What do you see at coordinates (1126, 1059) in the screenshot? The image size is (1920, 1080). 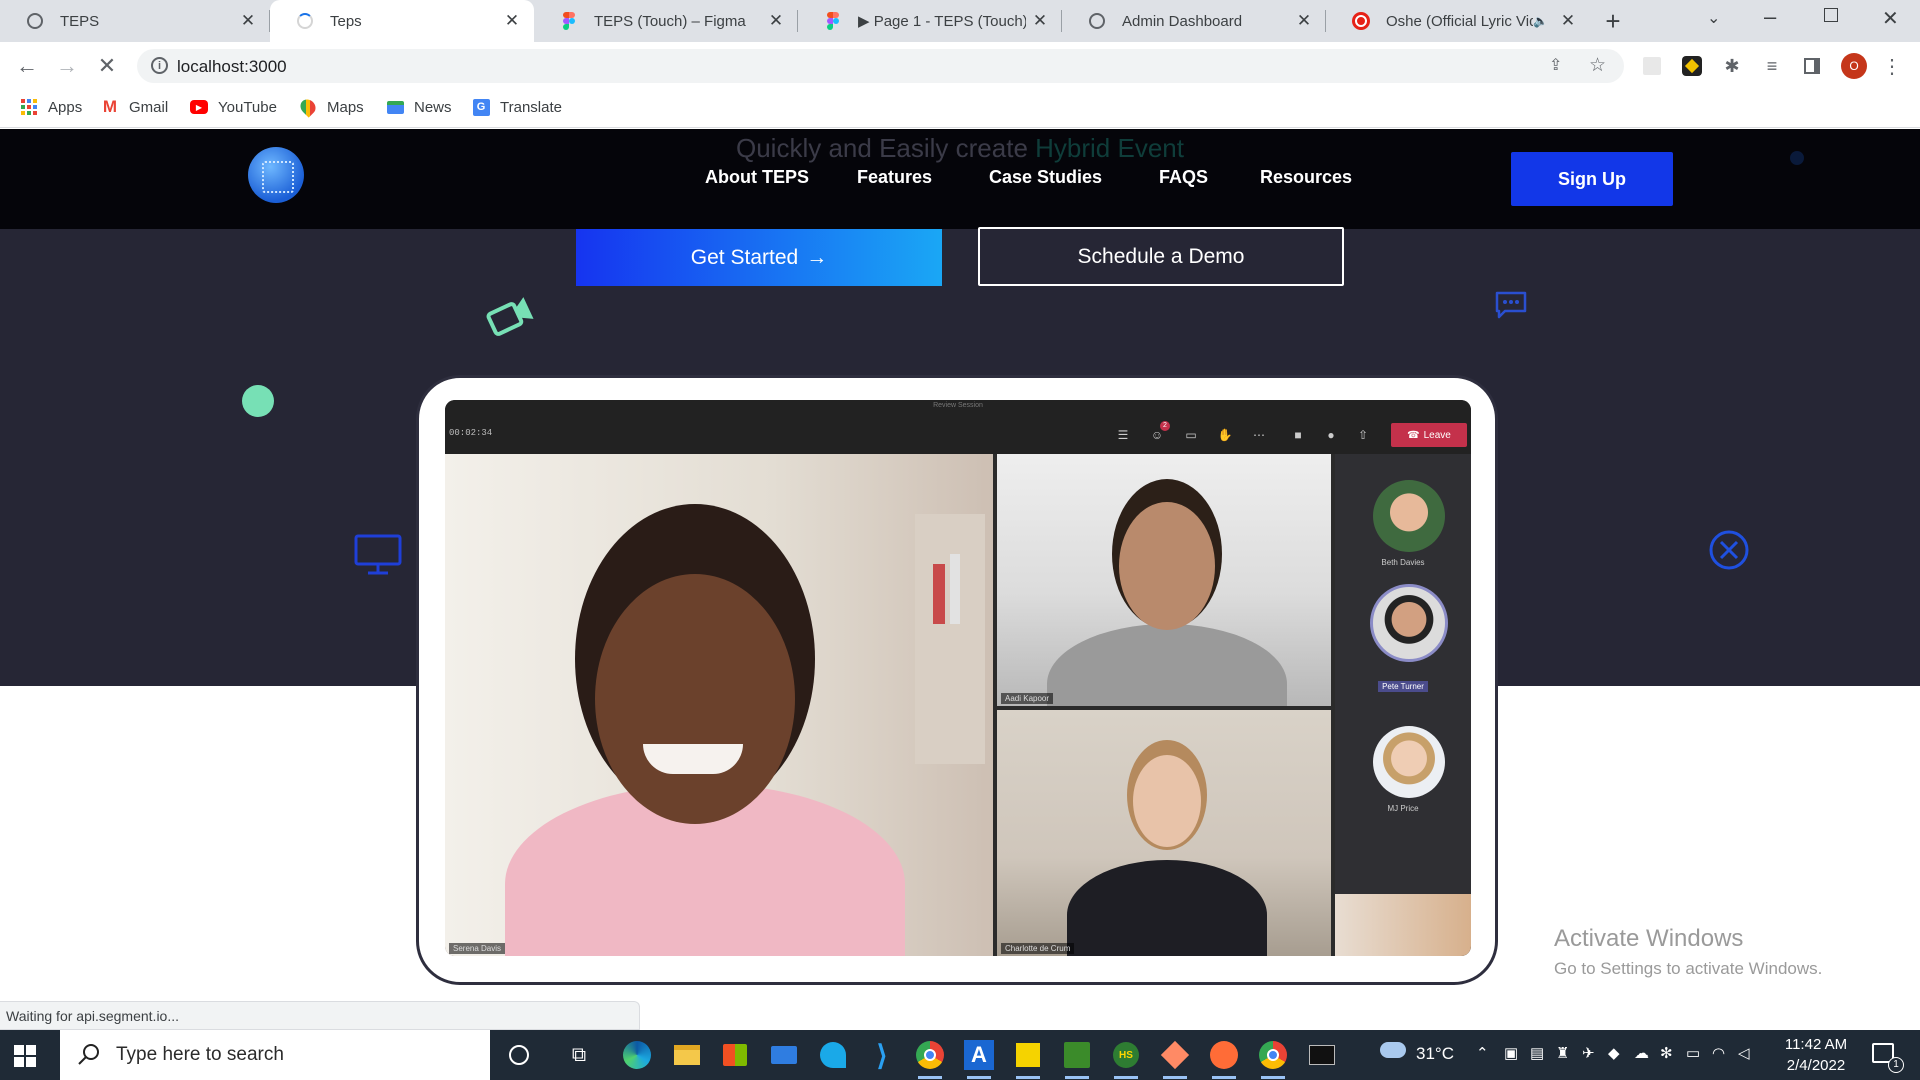 I see `hs-app-icon: HS` at bounding box center [1126, 1059].